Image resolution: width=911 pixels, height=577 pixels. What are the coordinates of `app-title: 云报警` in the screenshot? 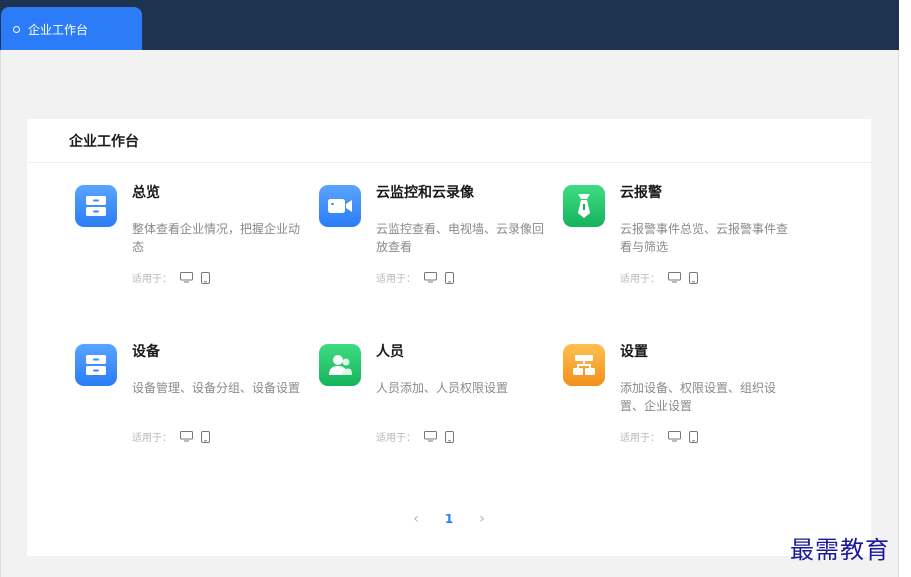 It's located at (641, 193).